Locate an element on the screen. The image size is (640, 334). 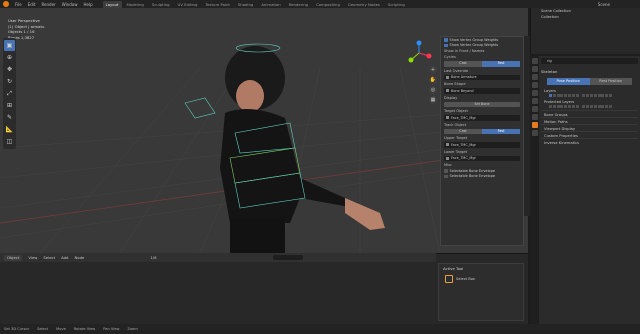
tab-shading: Shading is located at coordinates (245, 4).